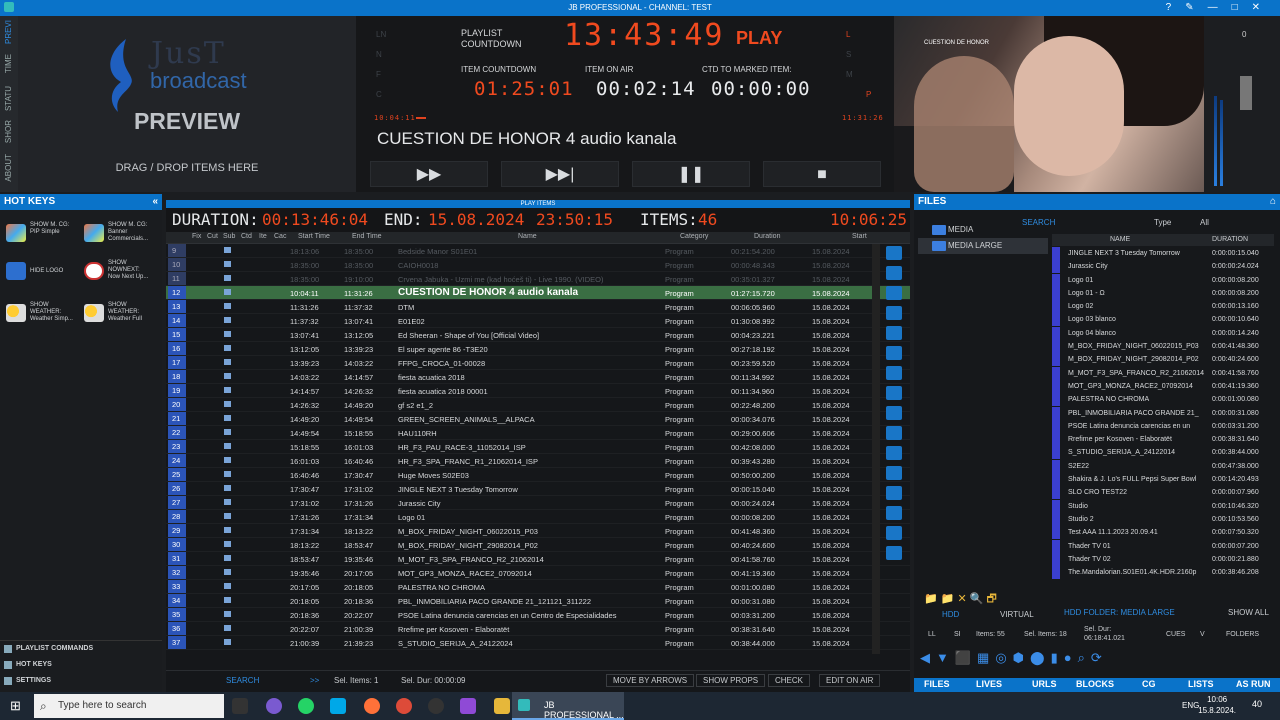  What do you see at coordinates (894, 533) in the screenshot?
I see `paste-icon` at bounding box center [894, 533].